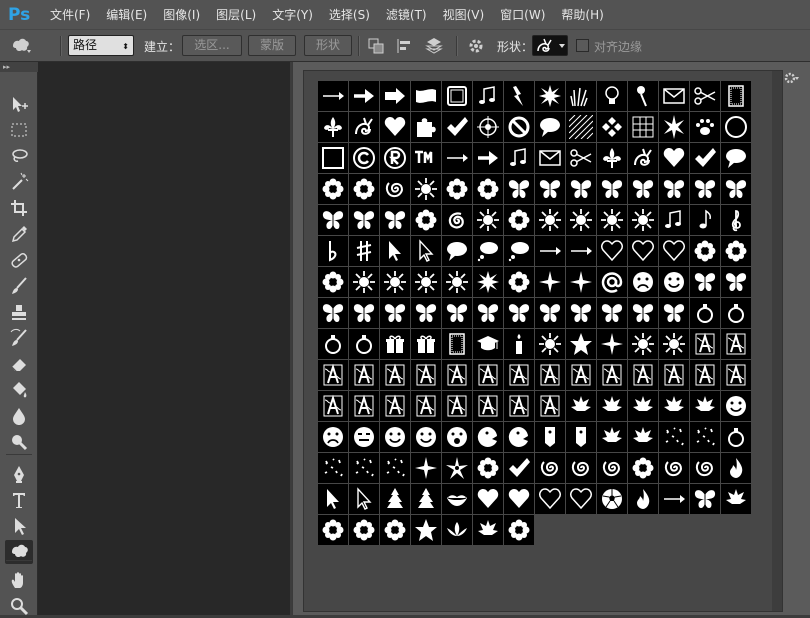  What do you see at coordinates (19, 390) in the screenshot?
I see `paint-bucket-tool-button` at bounding box center [19, 390].